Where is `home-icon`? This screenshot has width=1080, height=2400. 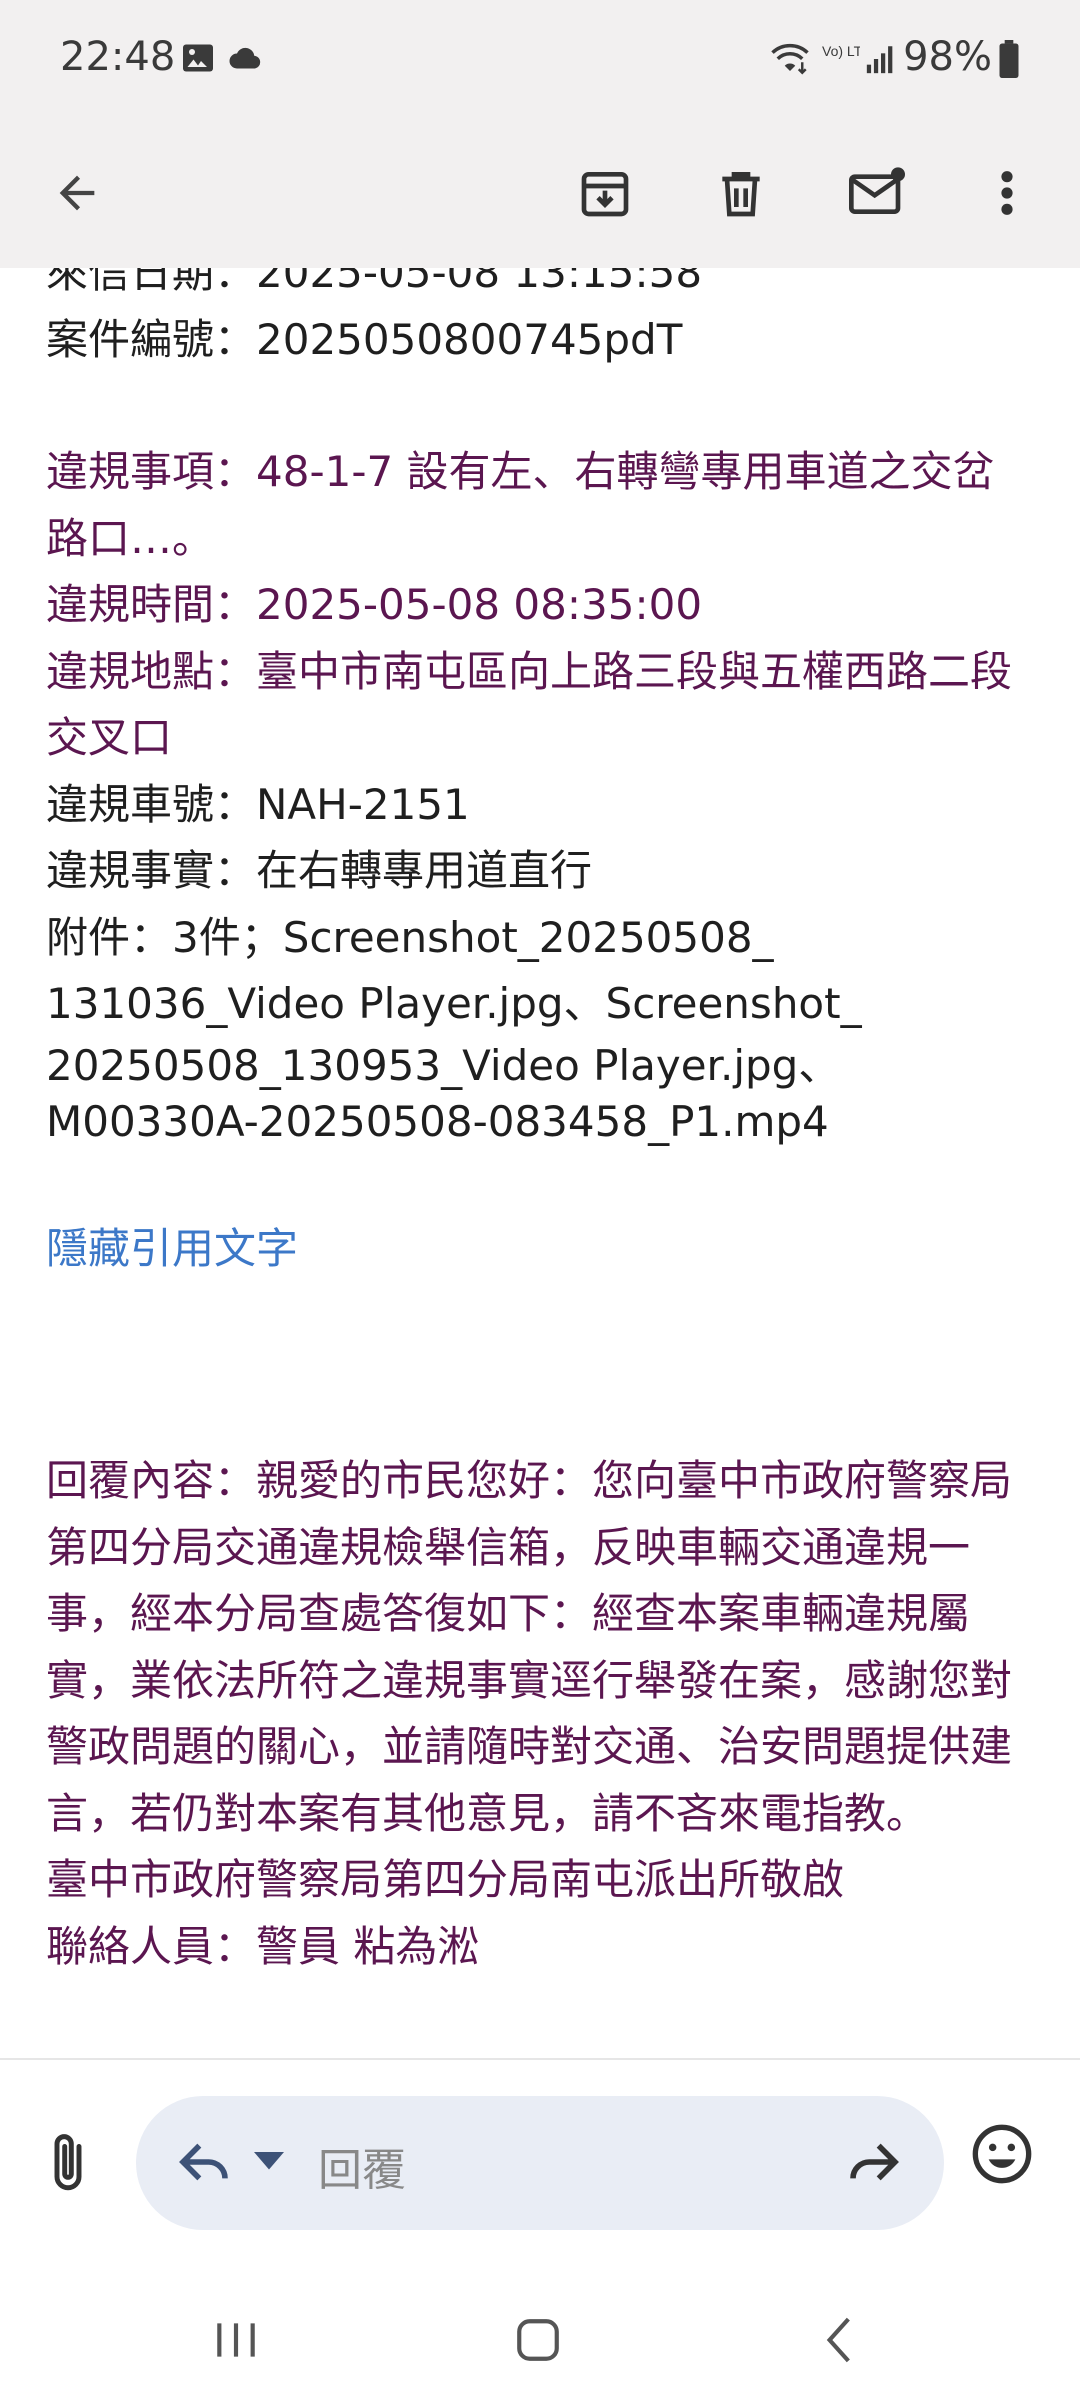
home-icon is located at coordinates (538, 2340).